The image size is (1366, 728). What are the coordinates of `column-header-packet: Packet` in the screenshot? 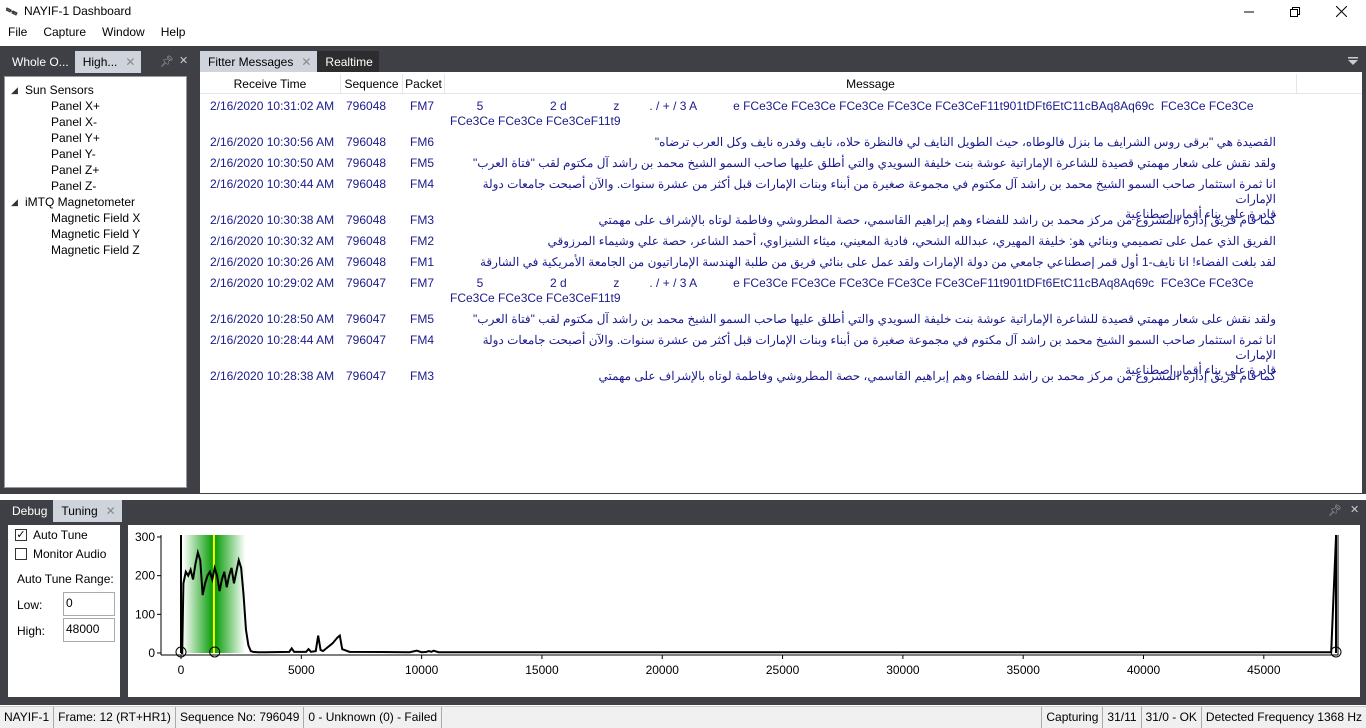 It's located at (424, 84).